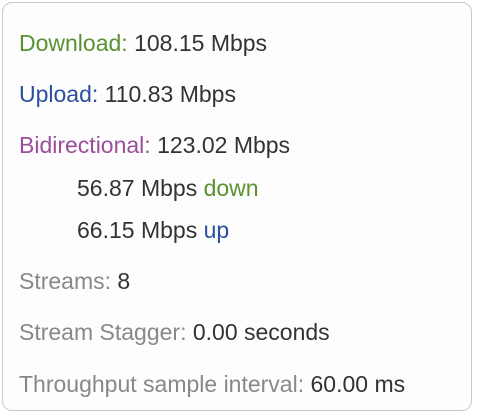  What do you see at coordinates (231, 188) in the screenshot?
I see `bidirectional-down-word: down` at bounding box center [231, 188].